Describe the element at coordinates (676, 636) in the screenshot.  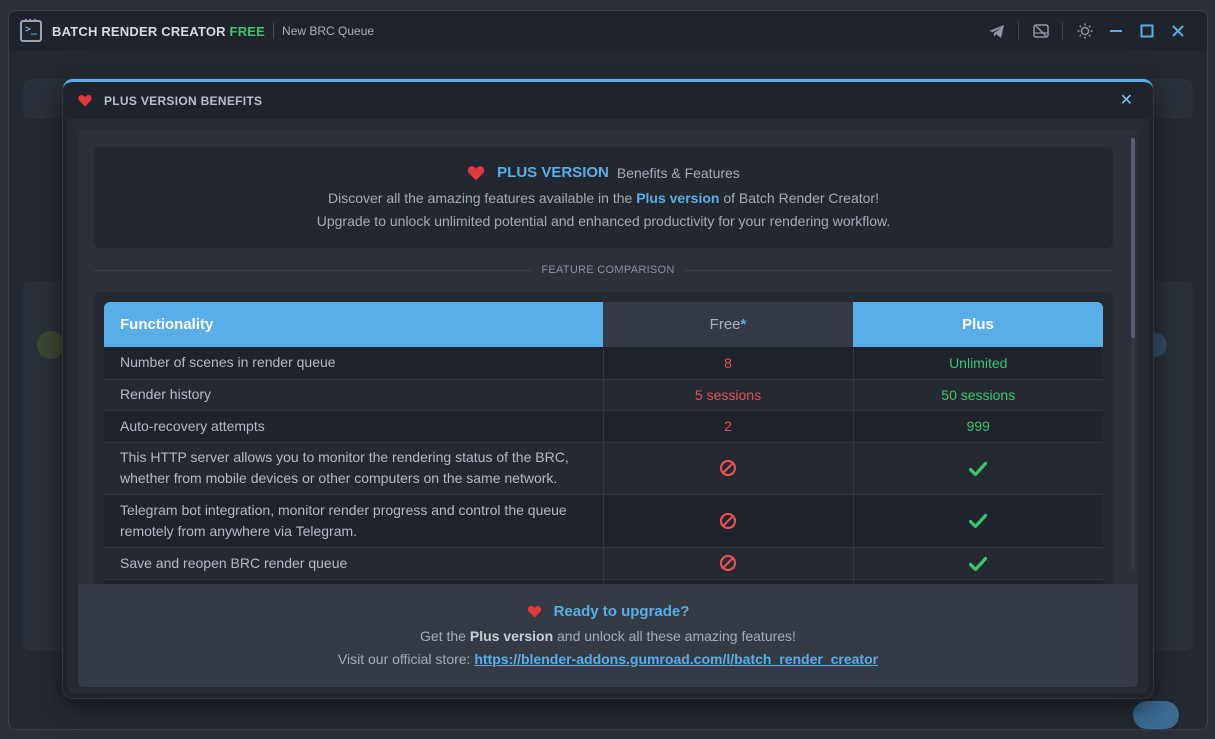
I see `upgrade-text: and unlock all these amazing features!` at that location.